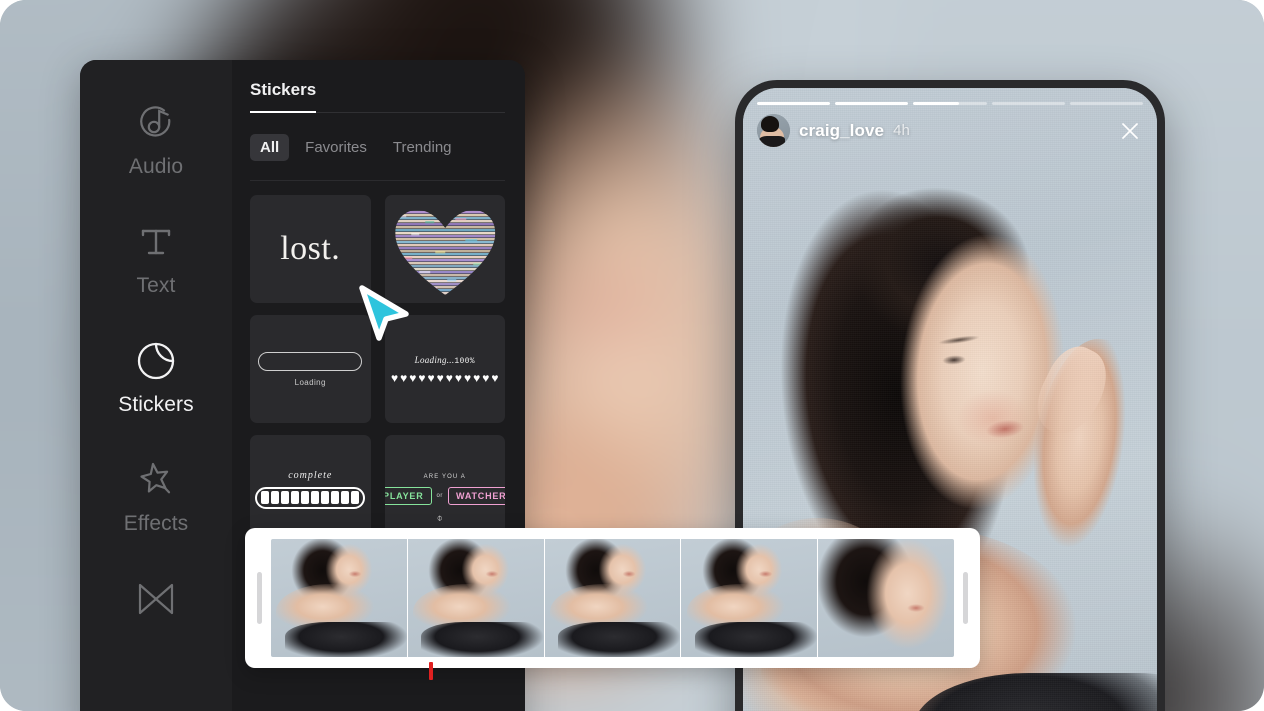 This screenshot has height=711, width=1264. I want to click on sidebar-item-effects: Effects, so click(156, 496).